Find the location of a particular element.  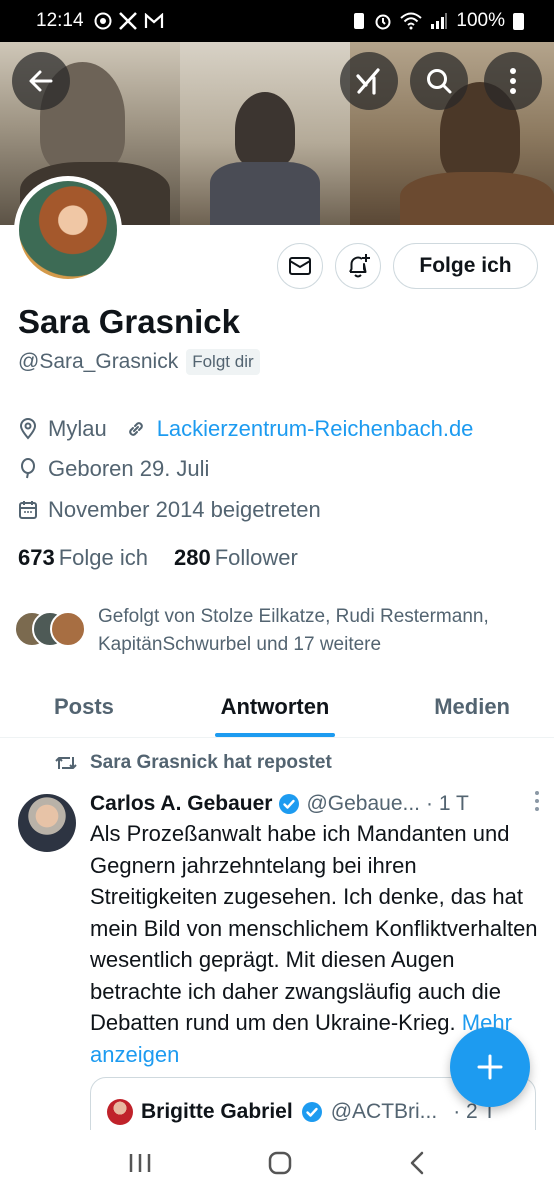

birthday-row: Geboren 29. Juli is located at coordinates (113, 469).